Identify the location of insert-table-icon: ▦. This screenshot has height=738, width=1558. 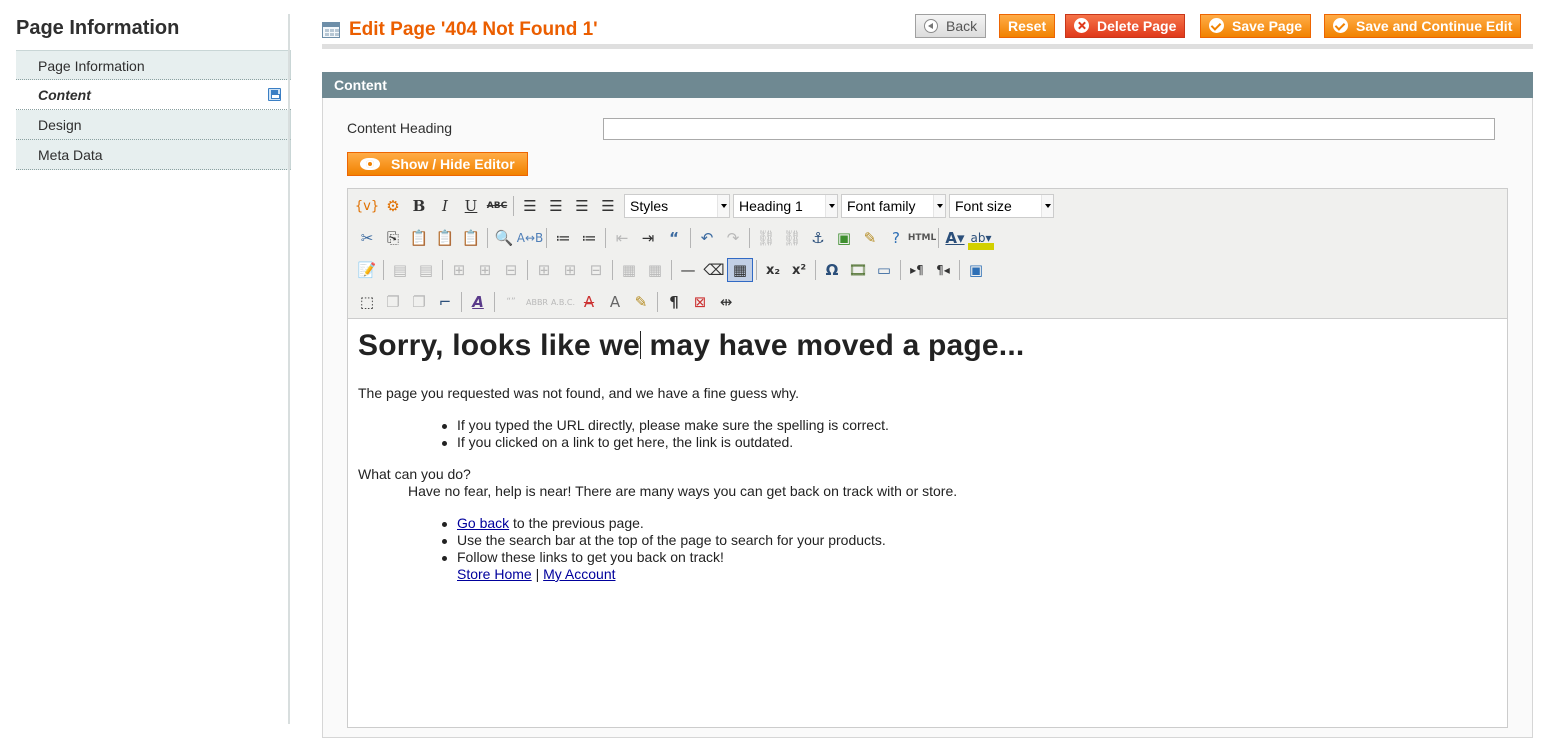
(740, 270).